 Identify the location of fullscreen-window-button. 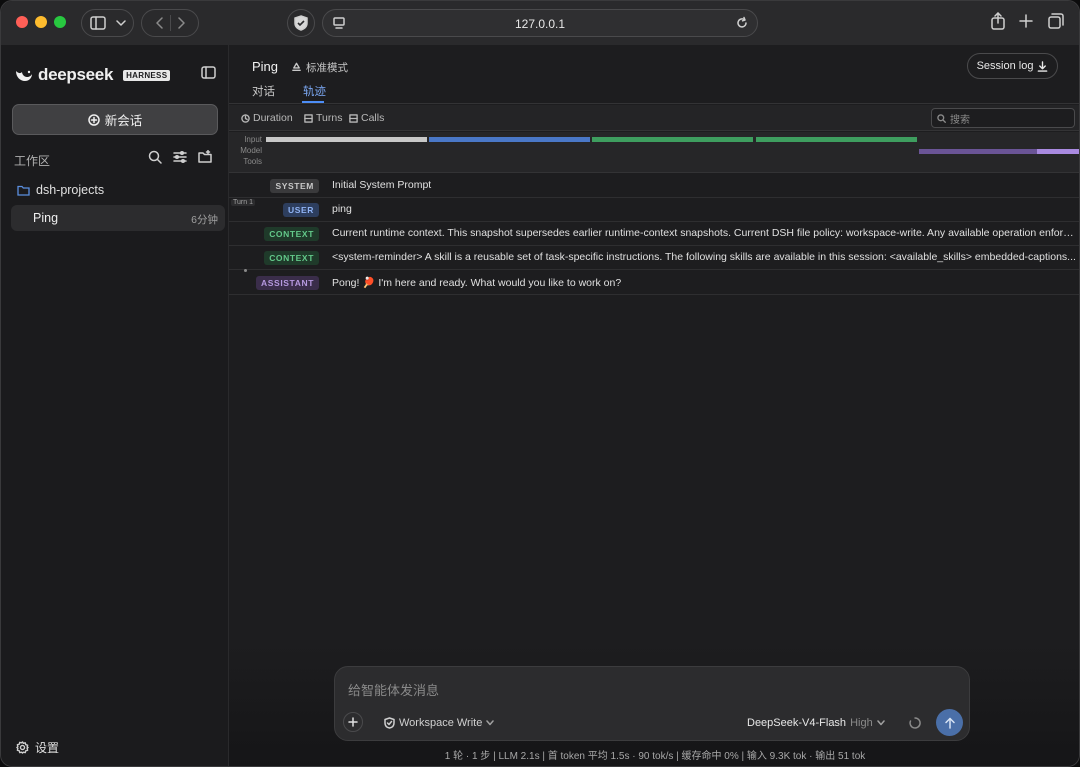
(60, 22).